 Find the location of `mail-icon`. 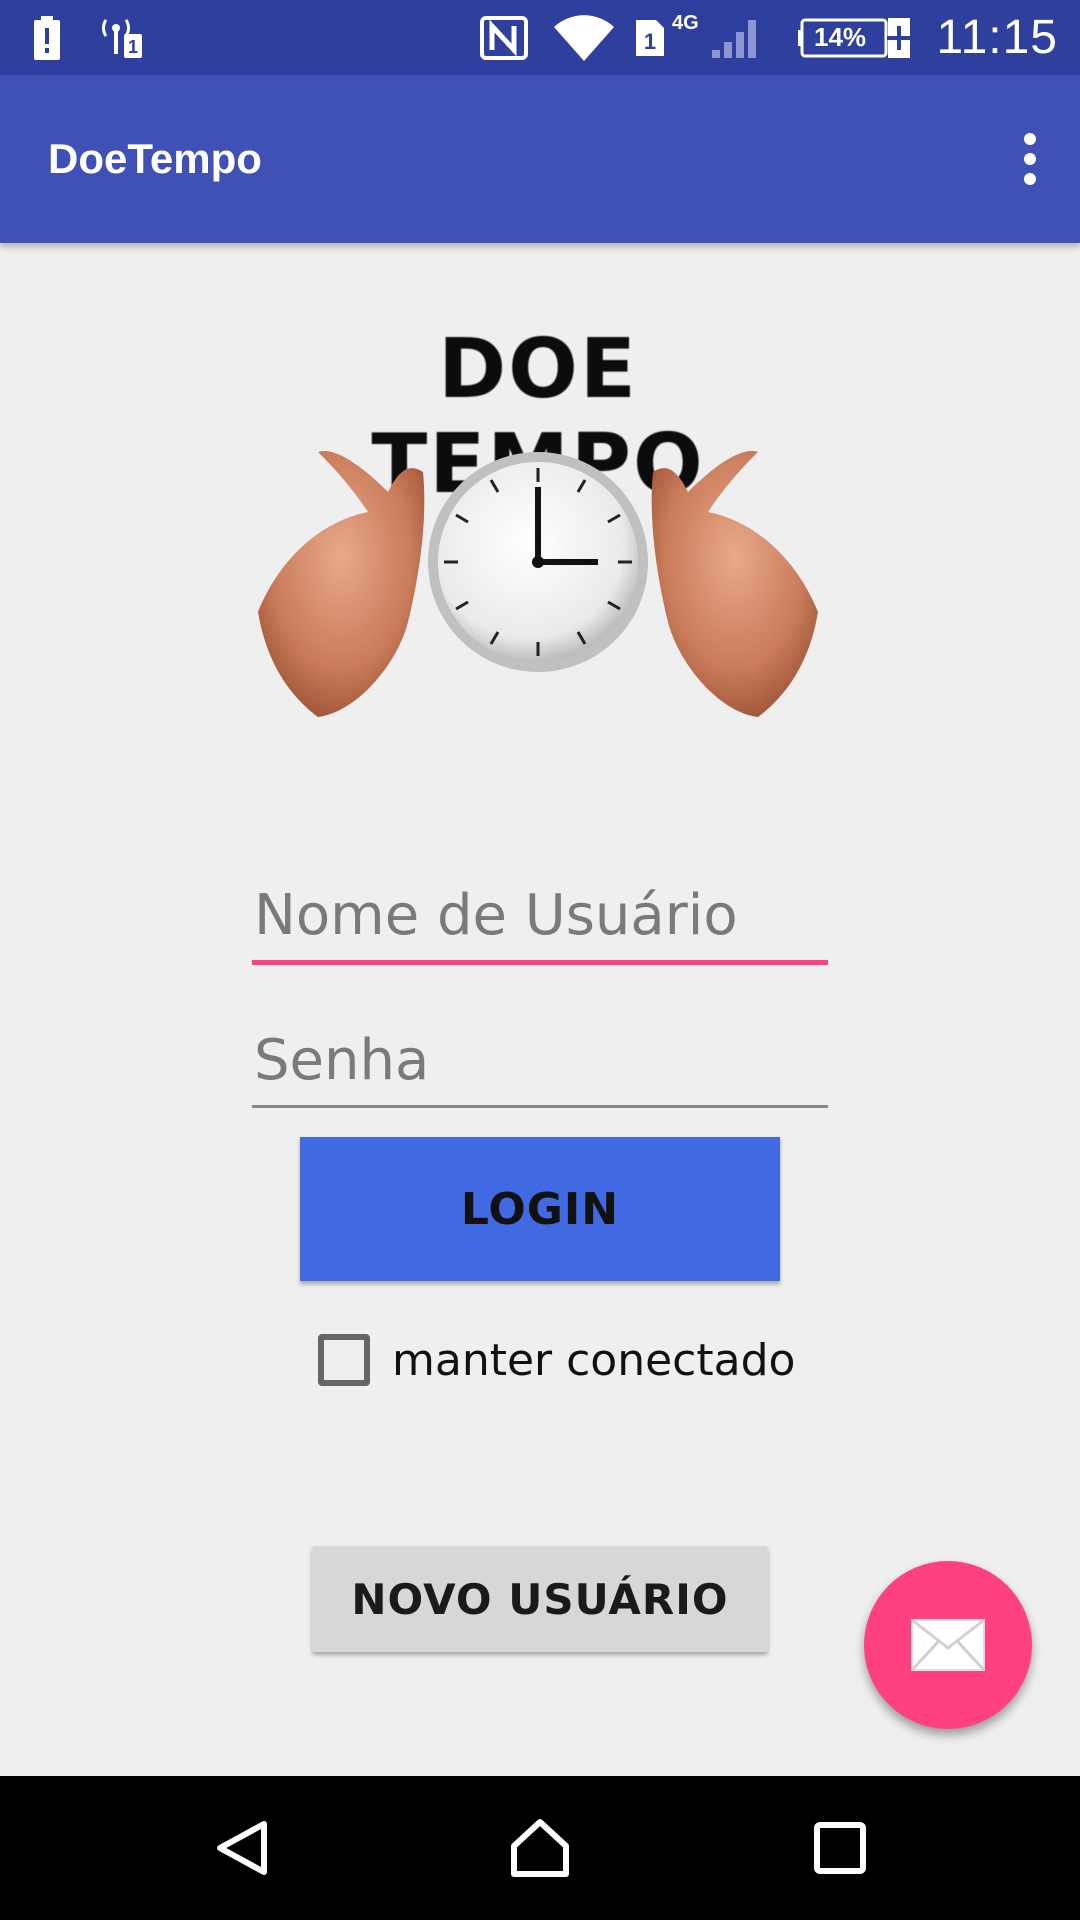

mail-icon is located at coordinates (948, 1645).